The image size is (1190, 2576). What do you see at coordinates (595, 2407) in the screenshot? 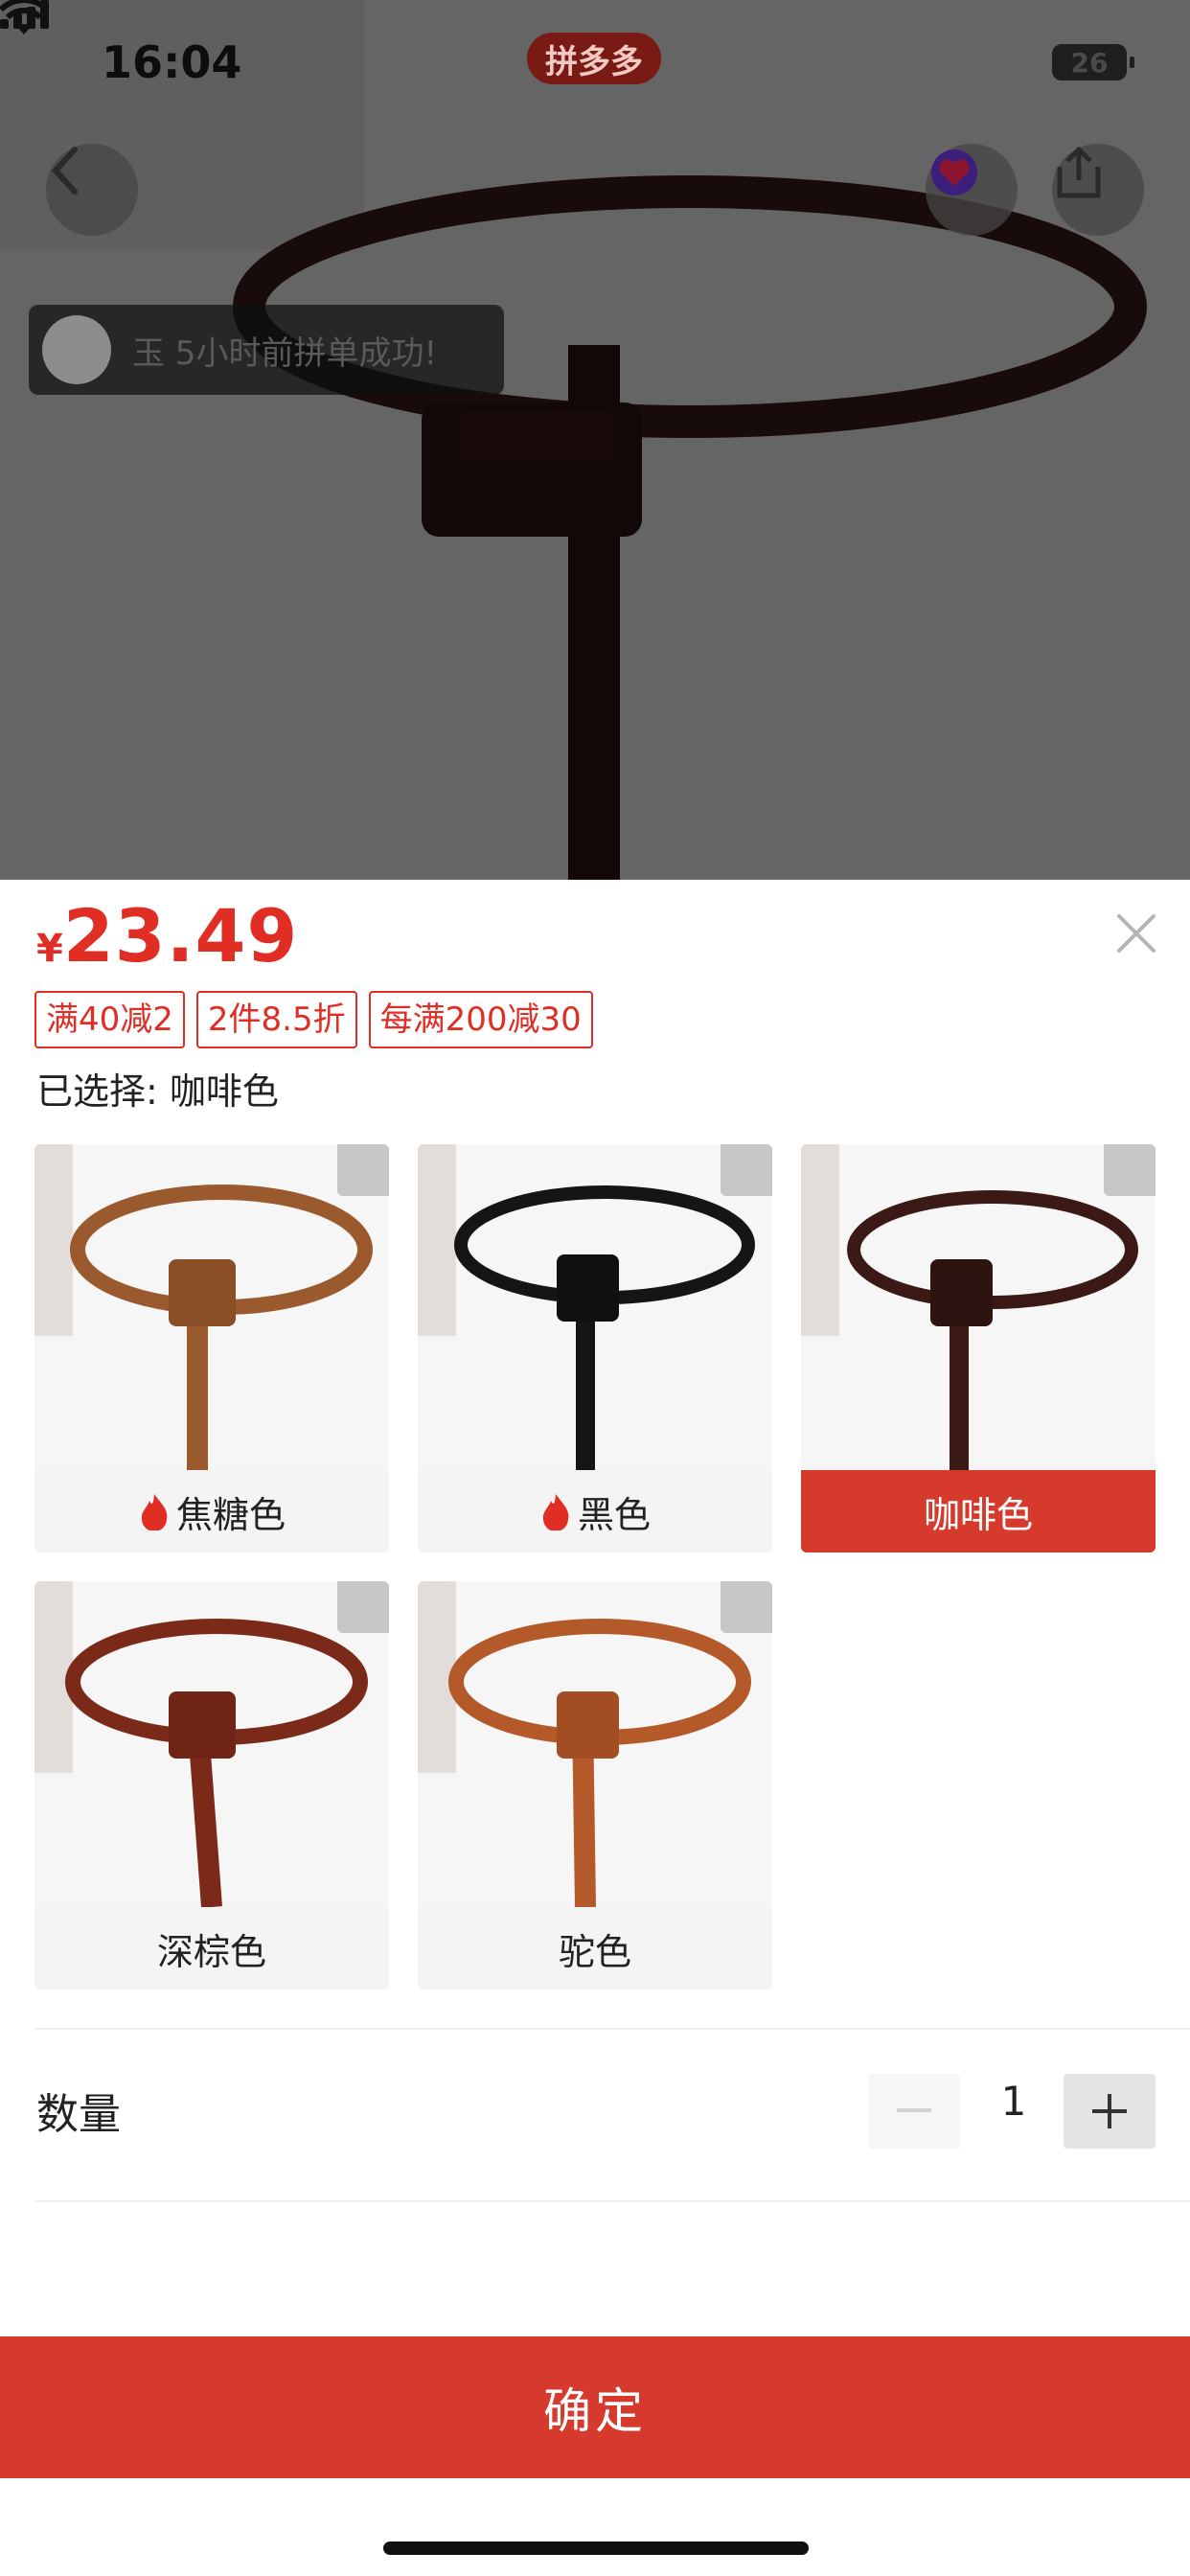
I see `confirm-button: 确定` at bounding box center [595, 2407].